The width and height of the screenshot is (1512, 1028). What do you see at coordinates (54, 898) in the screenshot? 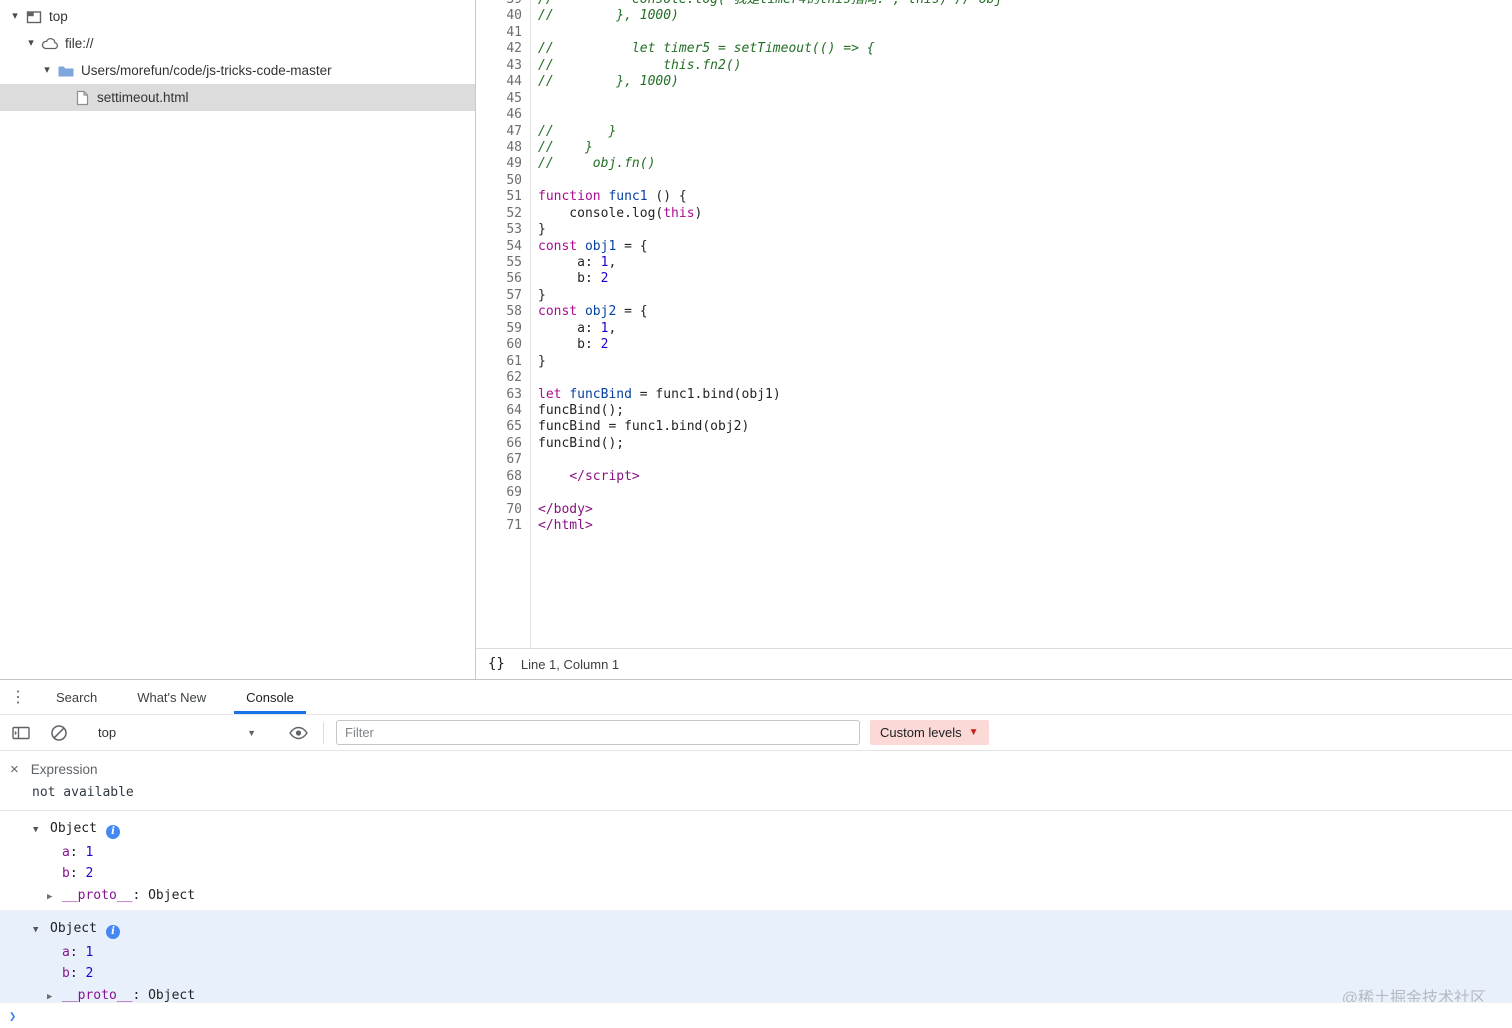
I see `disclosure-triangle-icon: ▶` at bounding box center [54, 898].